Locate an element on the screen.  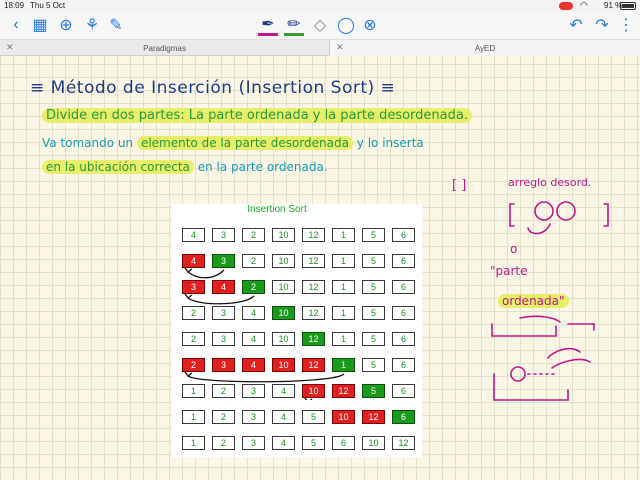
shapes-icon: ⚘ is located at coordinates (92, 25).